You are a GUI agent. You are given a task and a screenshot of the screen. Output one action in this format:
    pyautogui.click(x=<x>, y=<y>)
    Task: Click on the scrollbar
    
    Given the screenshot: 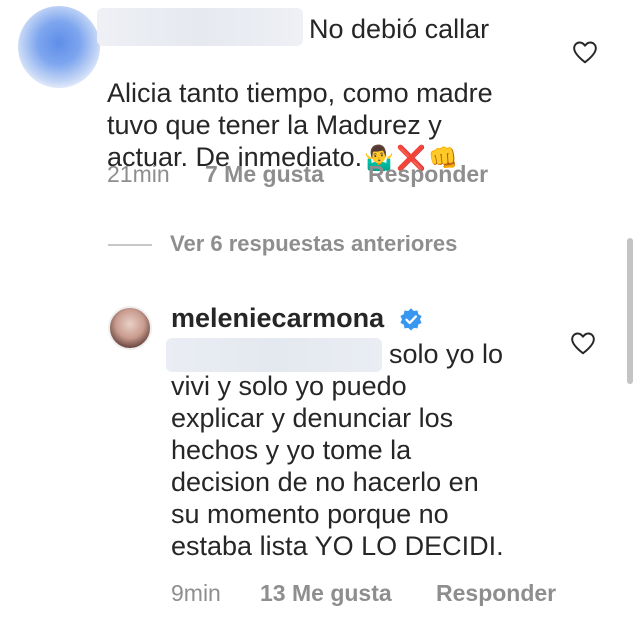 What is the action you would take?
    pyautogui.click(x=630, y=311)
    